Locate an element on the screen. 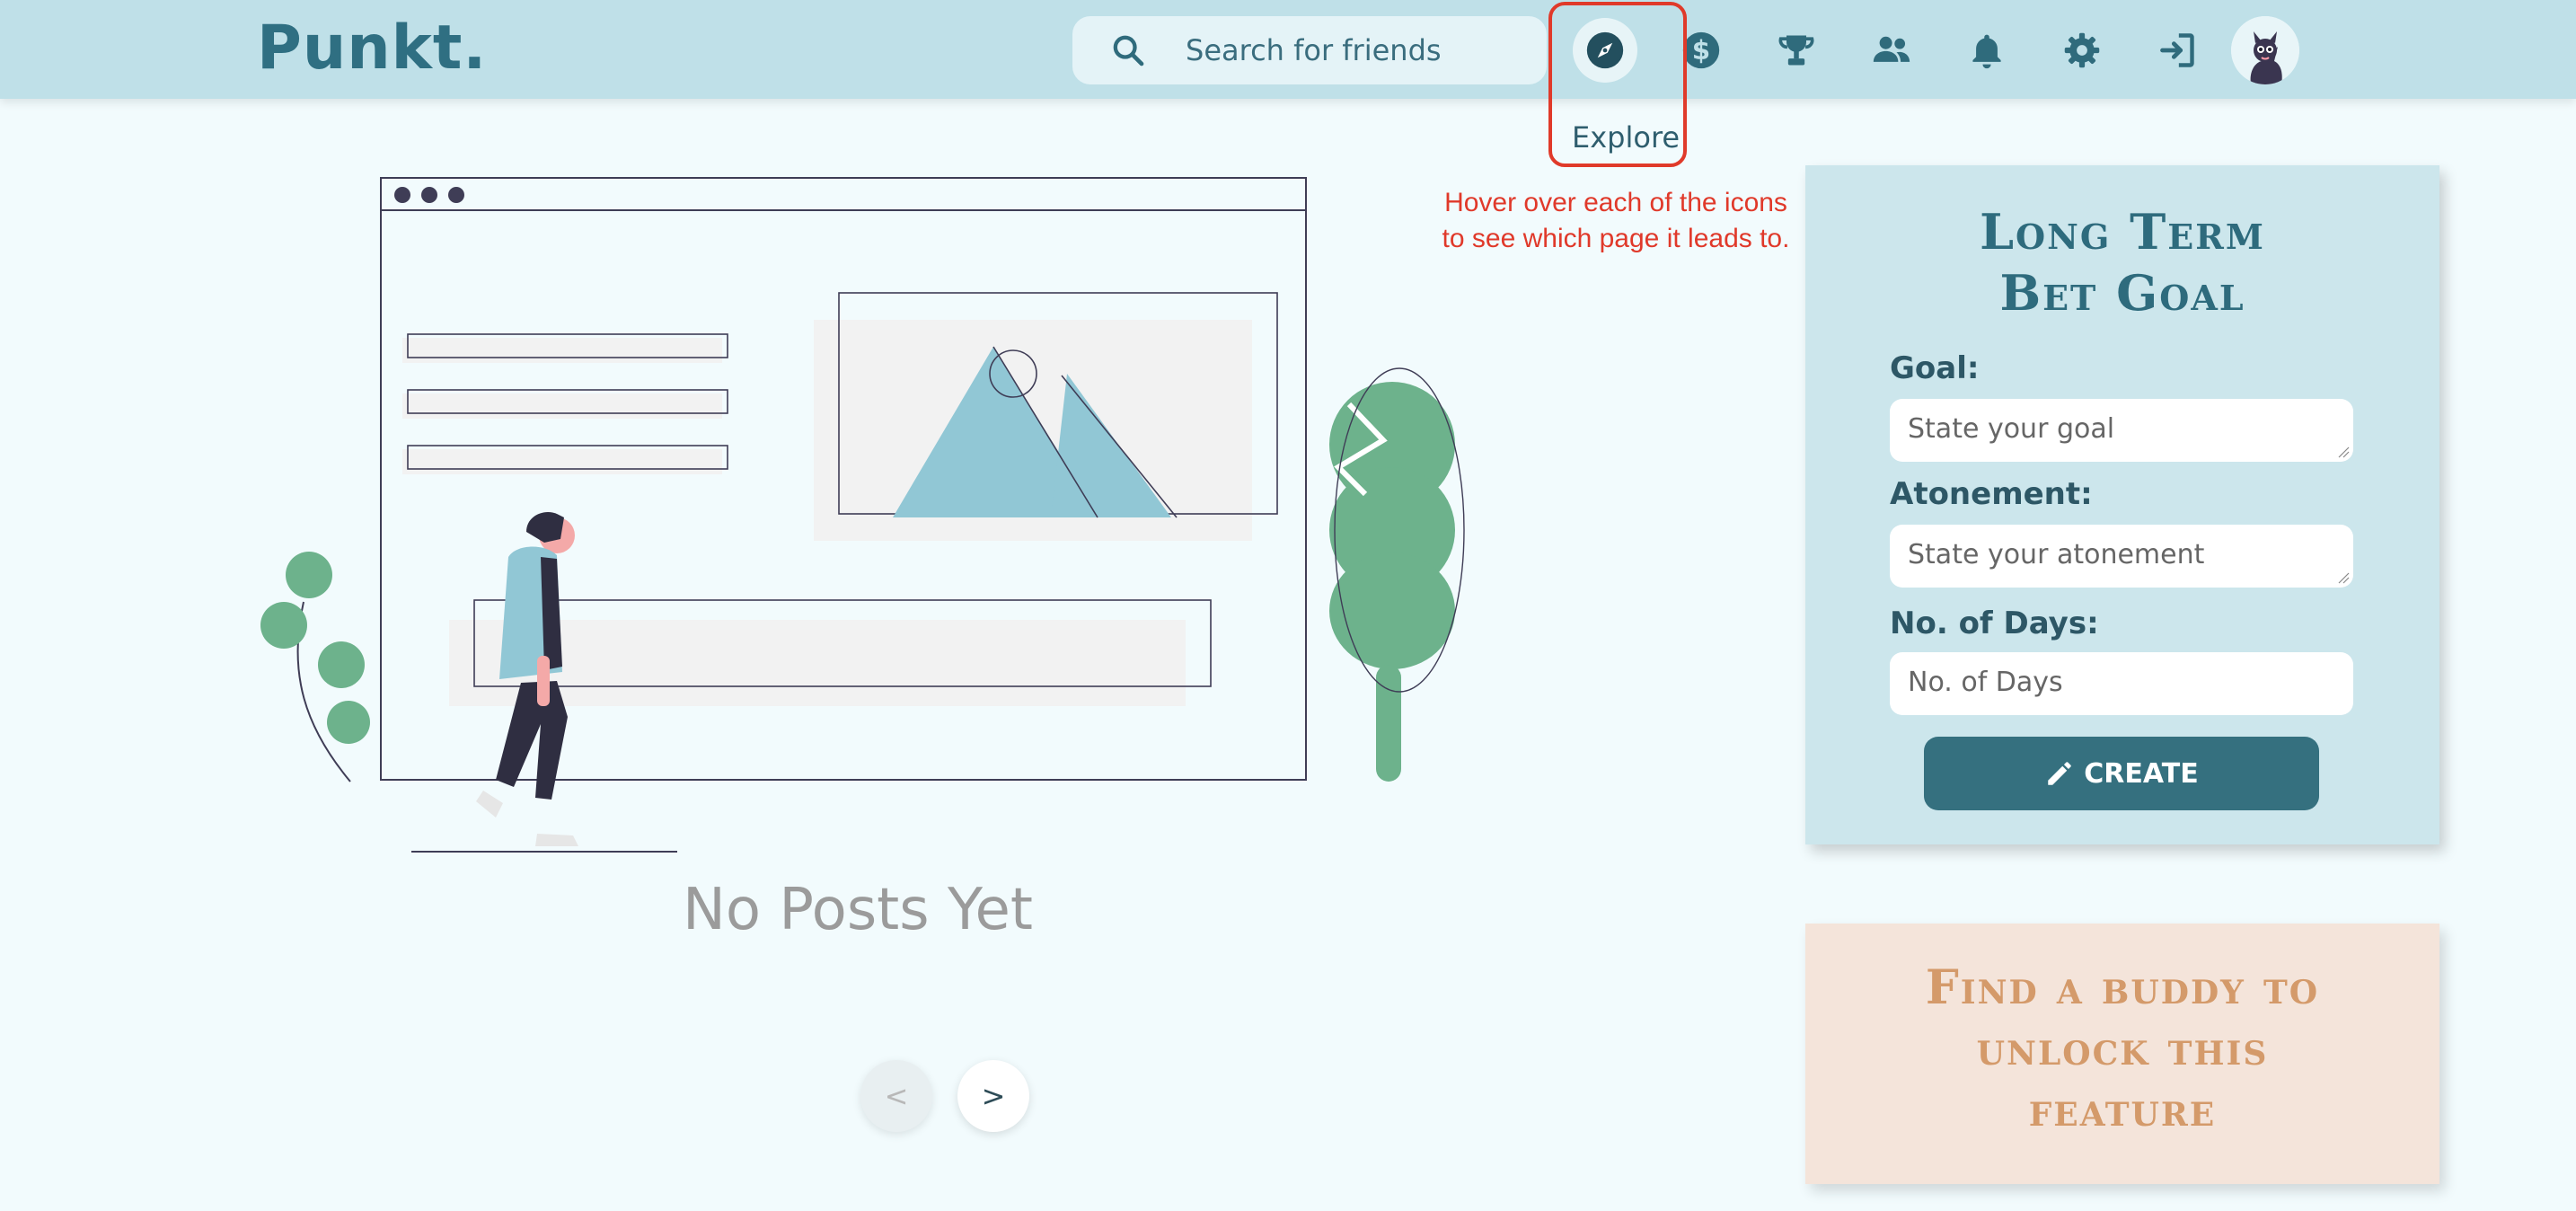 The image size is (2576, 1211). app-logo: Punkt. is located at coordinates (372, 48).